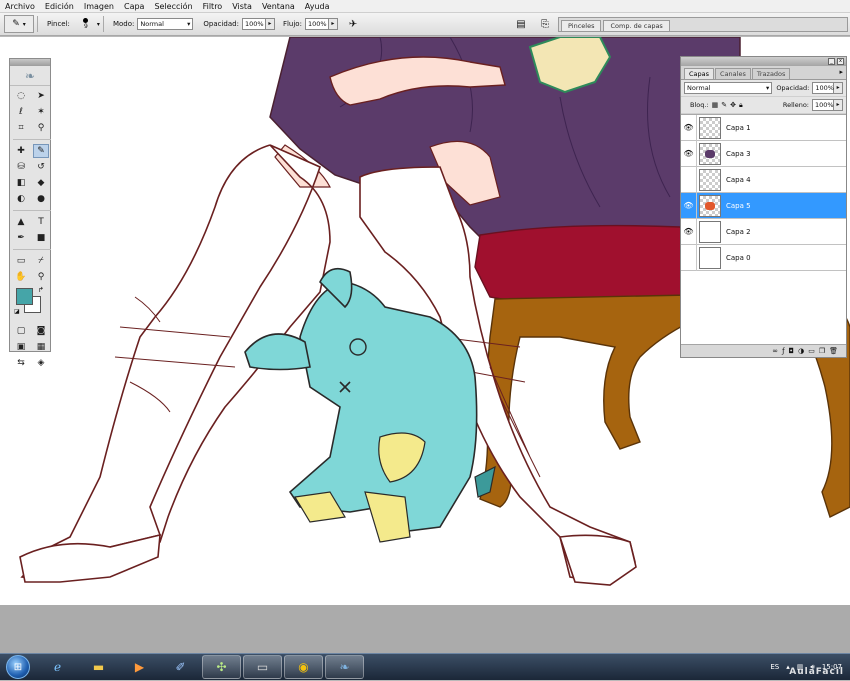 The height and width of the screenshot is (681, 850). Describe the element at coordinates (41, 238) in the screenshot. I see `shape-tool-icon: ■` at that location.